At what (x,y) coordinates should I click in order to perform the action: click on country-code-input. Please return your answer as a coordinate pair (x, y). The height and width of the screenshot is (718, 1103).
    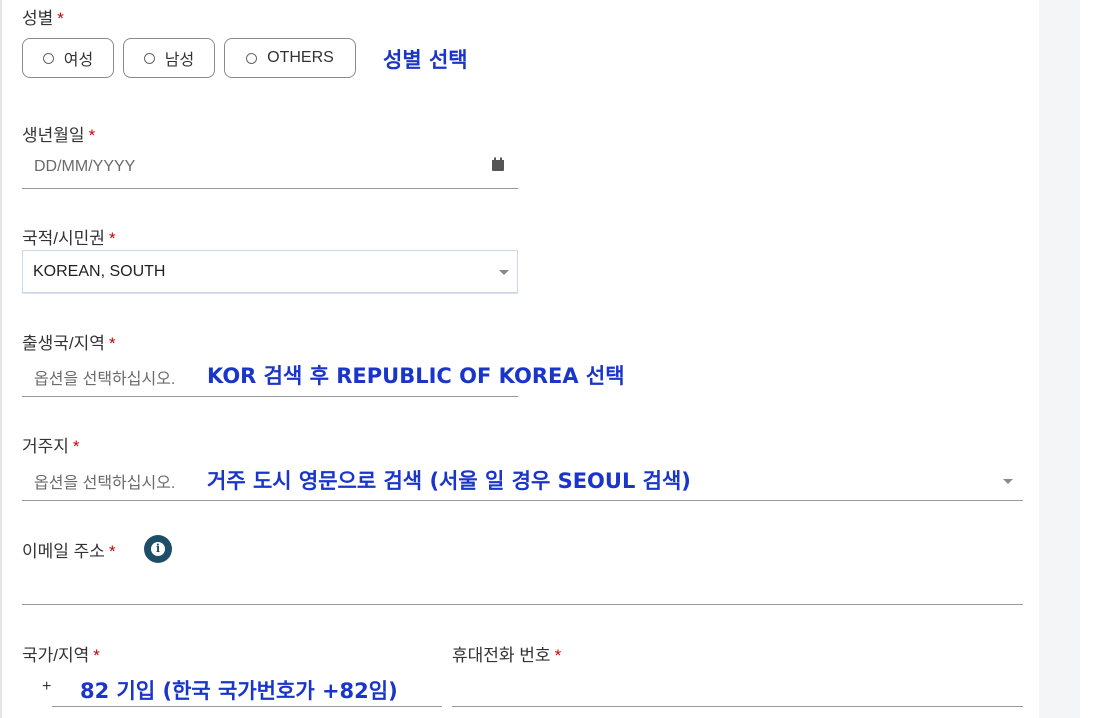
    Looking at the image, I should click on (247, 689).